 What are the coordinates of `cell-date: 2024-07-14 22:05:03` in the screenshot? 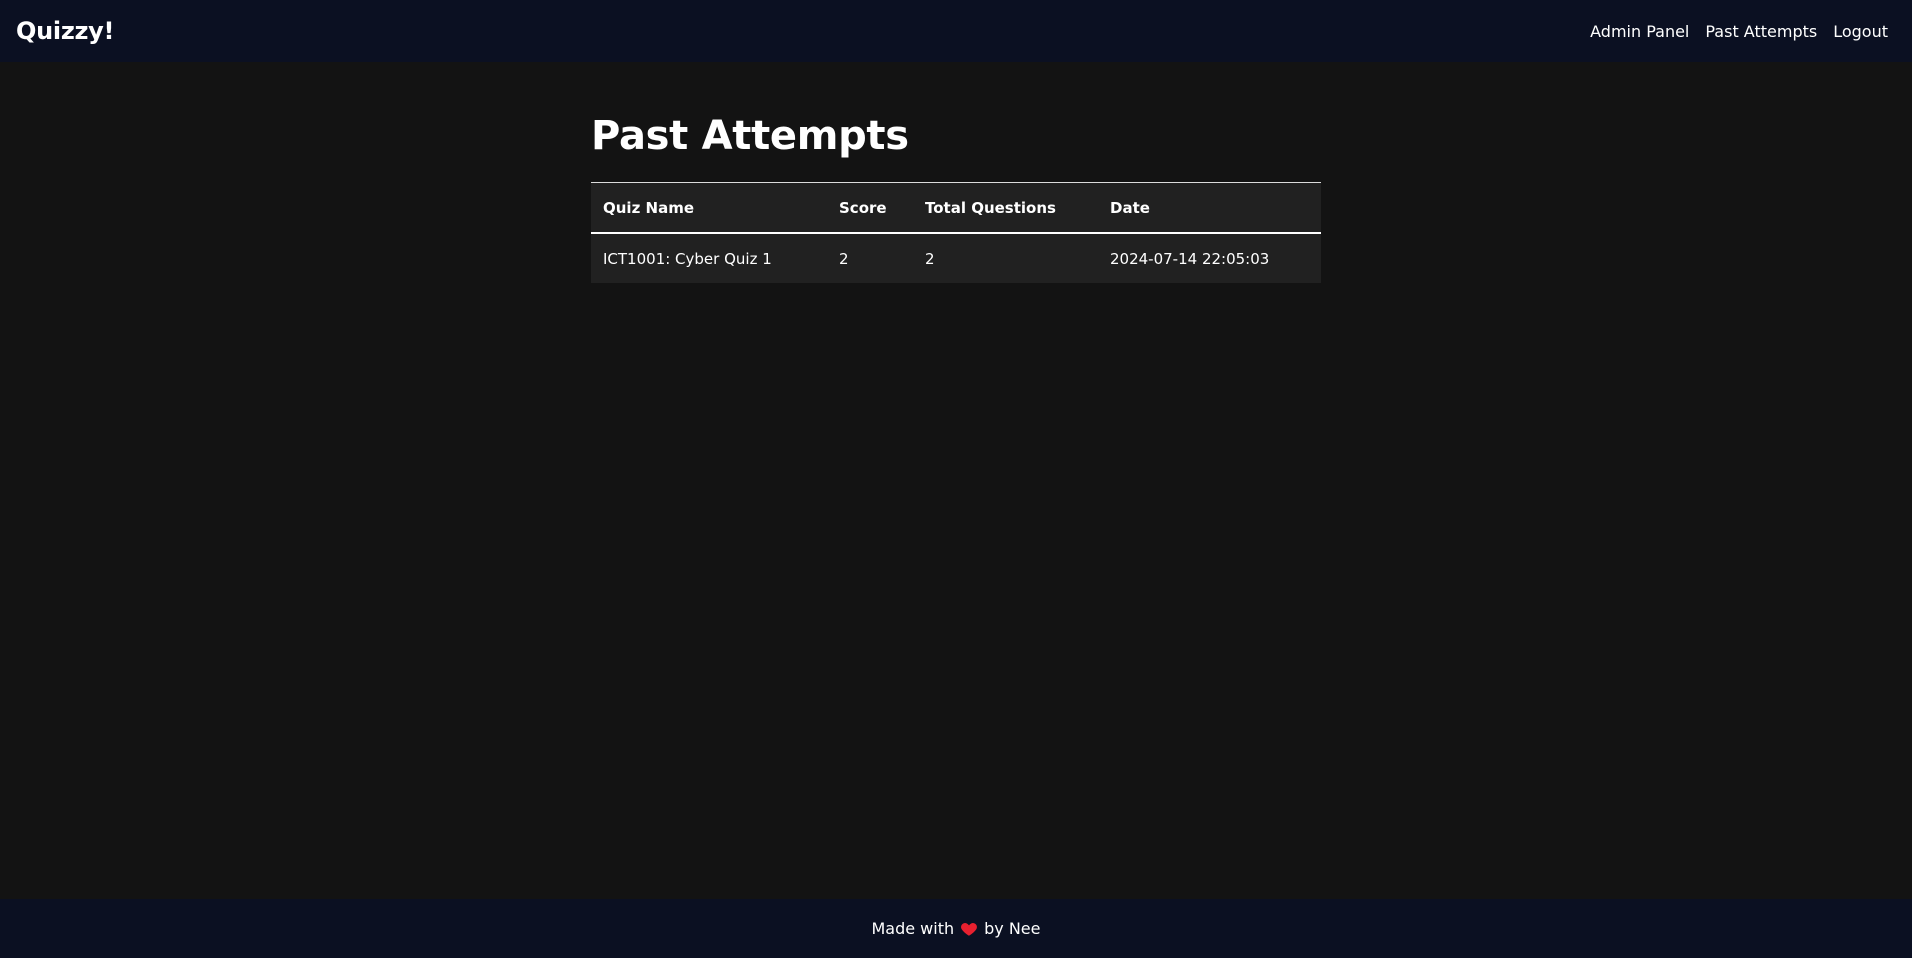 It's located at (1190, 258).